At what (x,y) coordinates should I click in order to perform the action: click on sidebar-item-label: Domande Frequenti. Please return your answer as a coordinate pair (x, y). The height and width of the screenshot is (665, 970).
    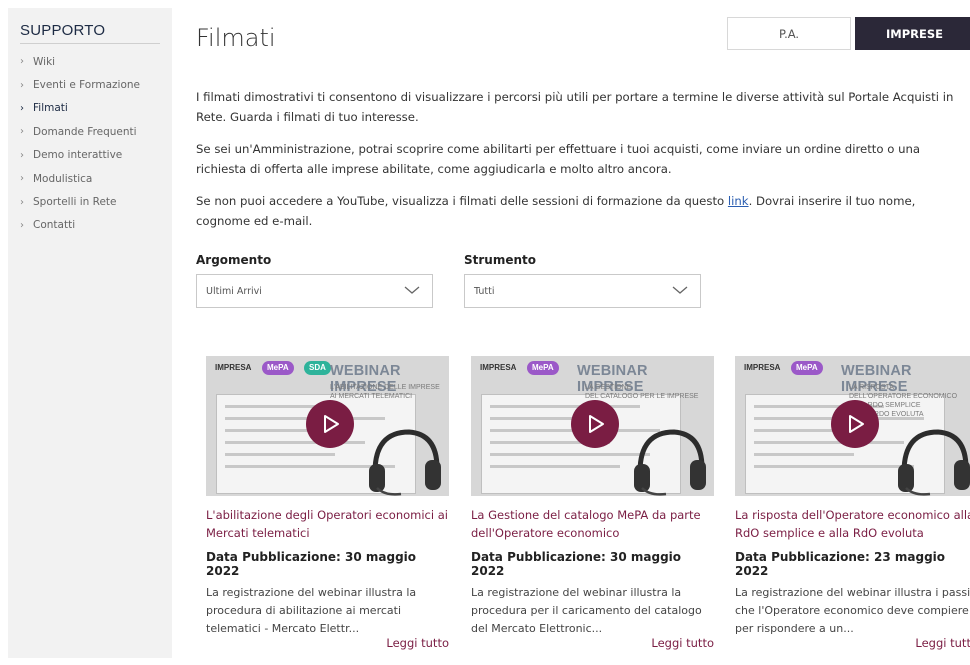
    Looking at the image, I should click on (85, 131).